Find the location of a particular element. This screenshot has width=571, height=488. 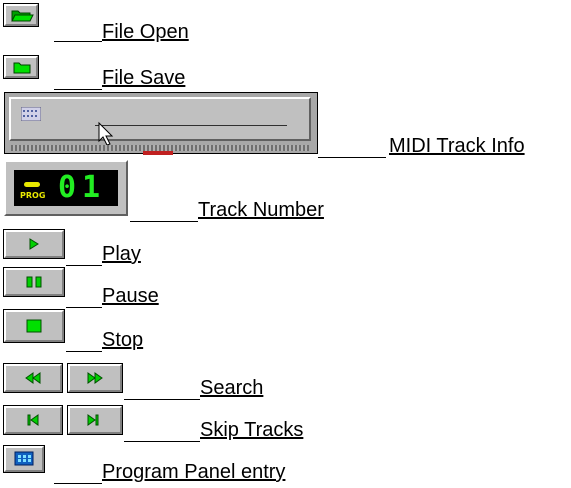

skip-forward-button is located at coordinates (95, 420).